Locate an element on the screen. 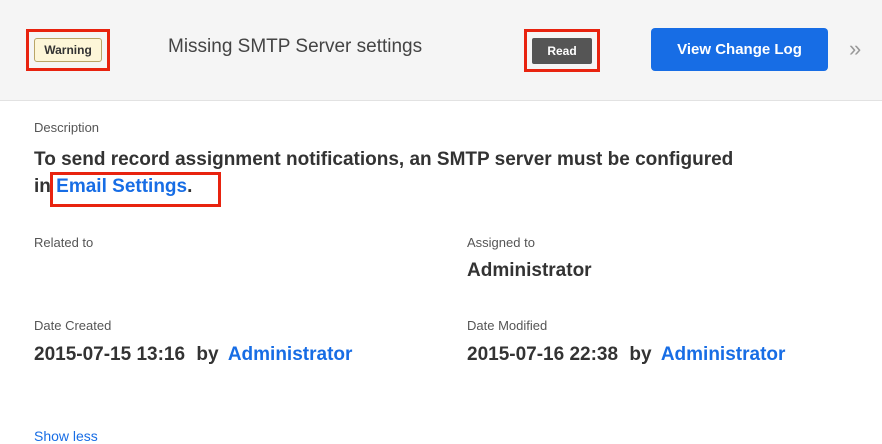 Image resolution: width=882 pixels, height=444 pixels. date-created-value: 2015-07-15 13:16 is located at coordinates (110, 354).